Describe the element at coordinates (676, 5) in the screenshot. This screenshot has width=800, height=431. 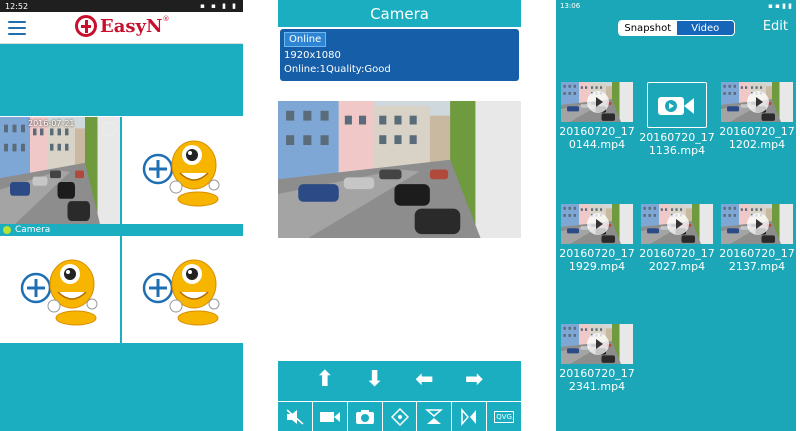
I see `status-bar: 13:06 ▪ ▪ ▮ ▮` at that location.